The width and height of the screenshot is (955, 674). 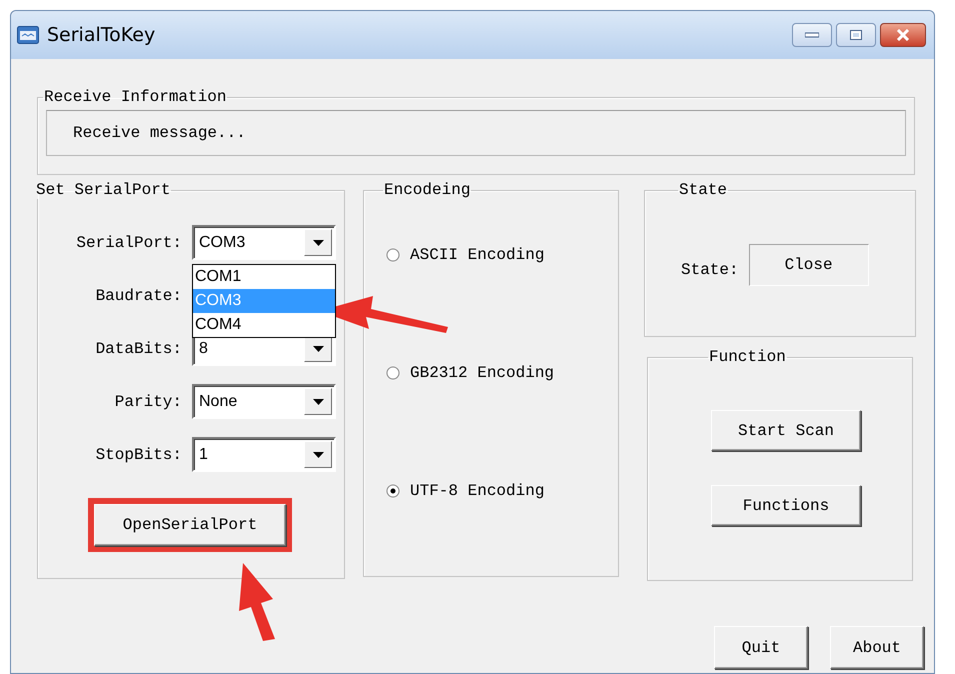 I want to click on maximize-button, so click(x=856, y=35).